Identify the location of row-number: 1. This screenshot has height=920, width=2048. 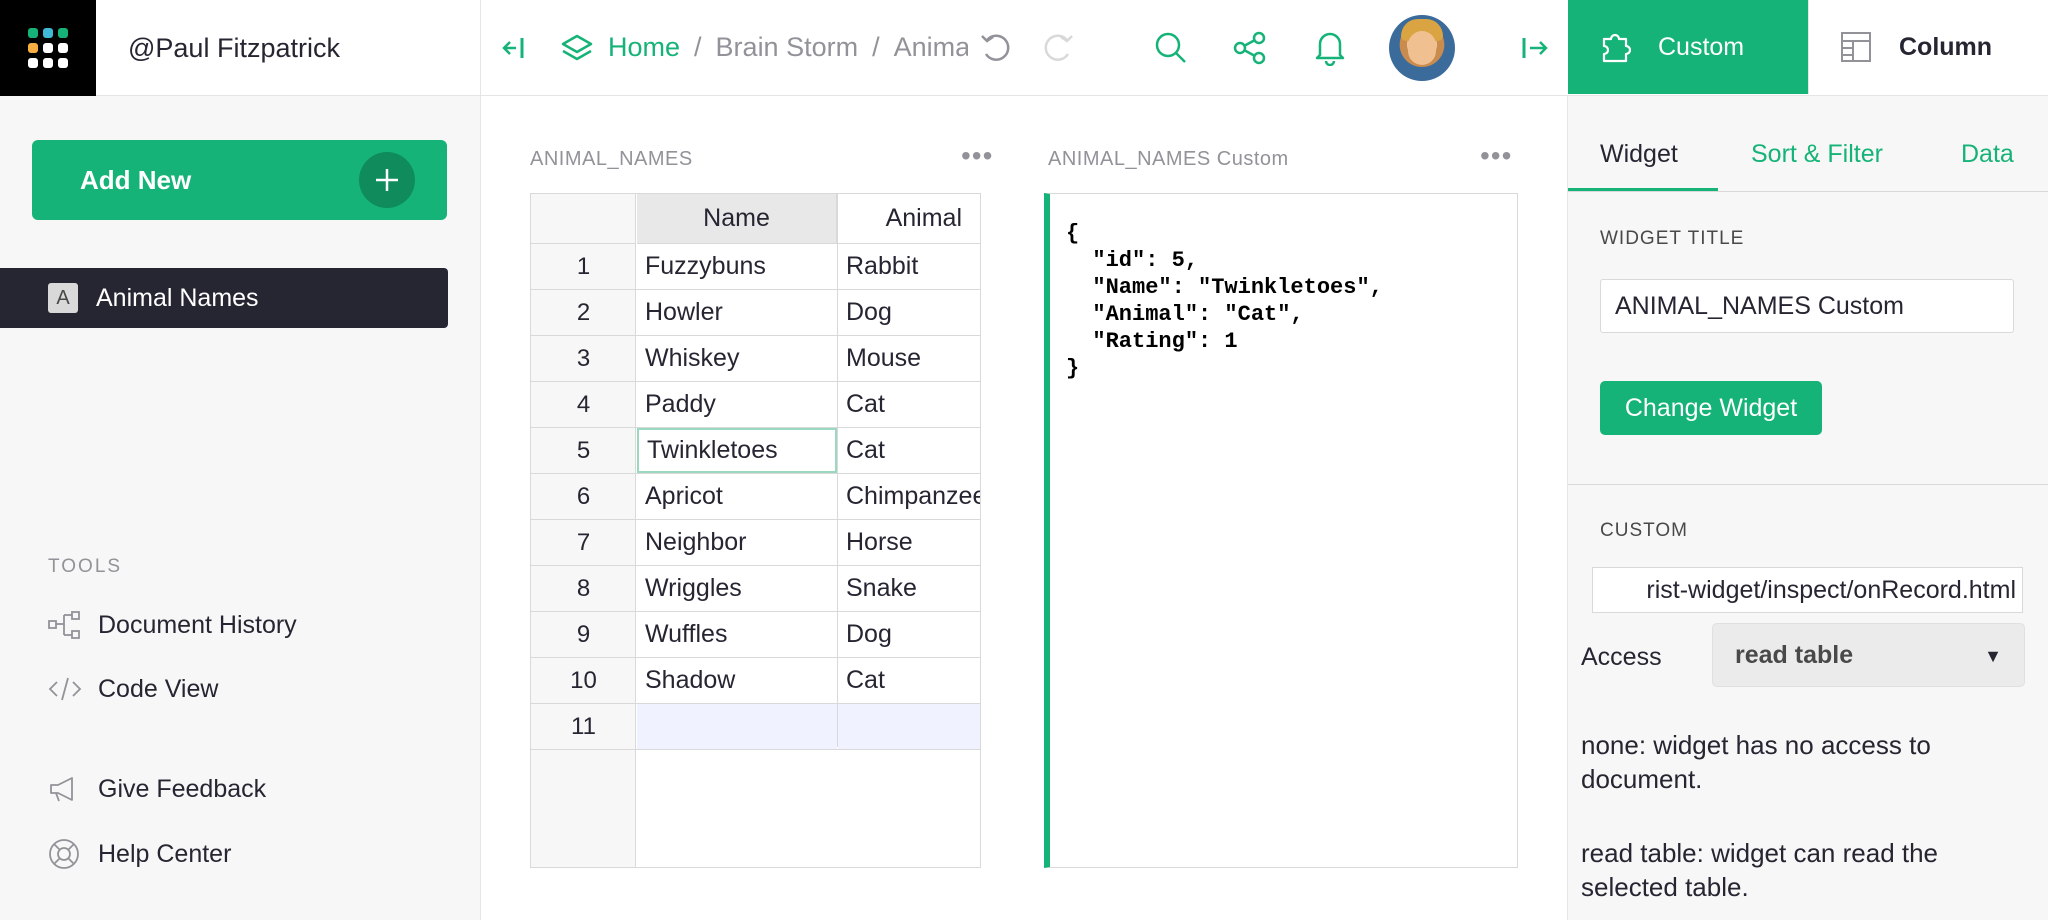
(583, 266).